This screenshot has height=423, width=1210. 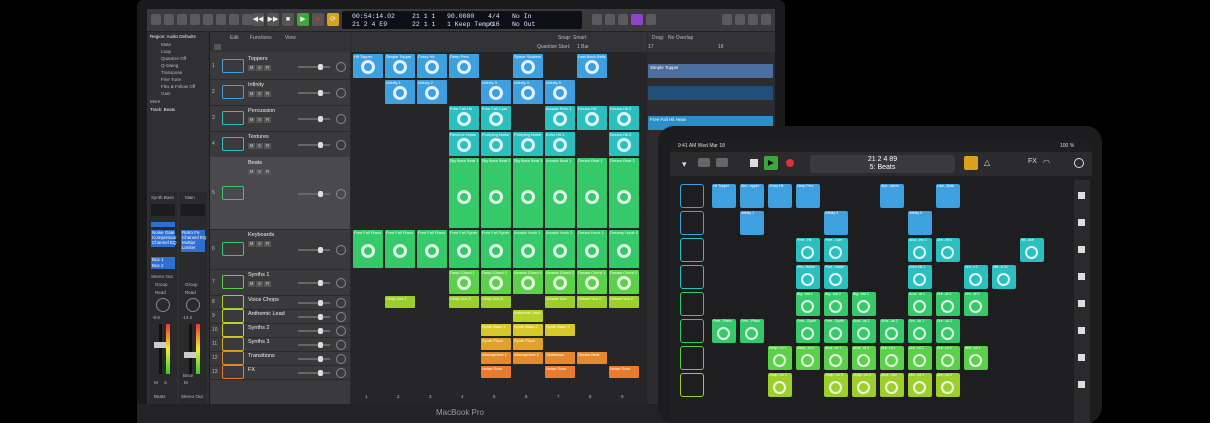 I want to click on clip-cell: Deep Perc, so click(x=464, y=66).